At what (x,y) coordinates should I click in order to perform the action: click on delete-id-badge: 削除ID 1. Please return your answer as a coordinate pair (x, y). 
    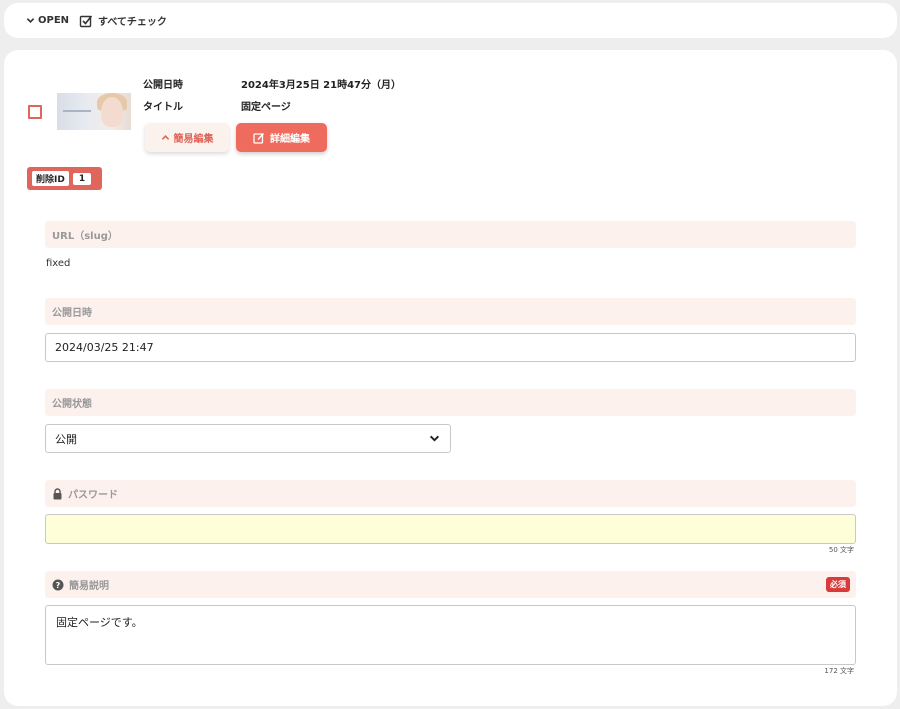
    Looking at the image, I should click on (64, 178).